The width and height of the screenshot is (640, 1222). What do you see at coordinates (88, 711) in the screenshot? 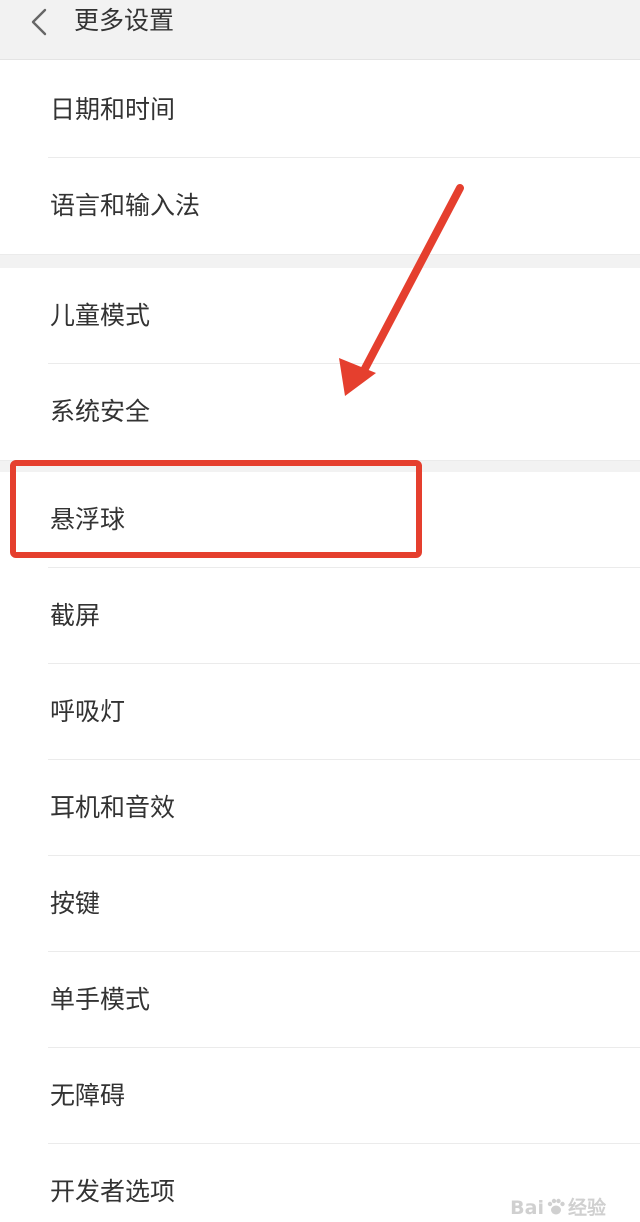
I see `setting-item-label: 呼吸灯` at bounding box center [88, 711].